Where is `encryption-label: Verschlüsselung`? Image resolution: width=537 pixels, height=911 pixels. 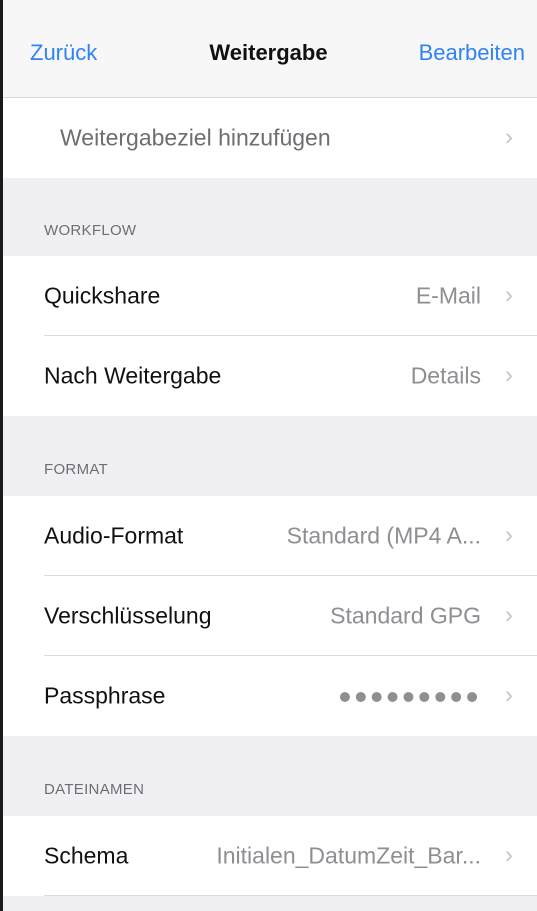 encryption-label: Verschlüsselung is located at coordinates (128, 615).